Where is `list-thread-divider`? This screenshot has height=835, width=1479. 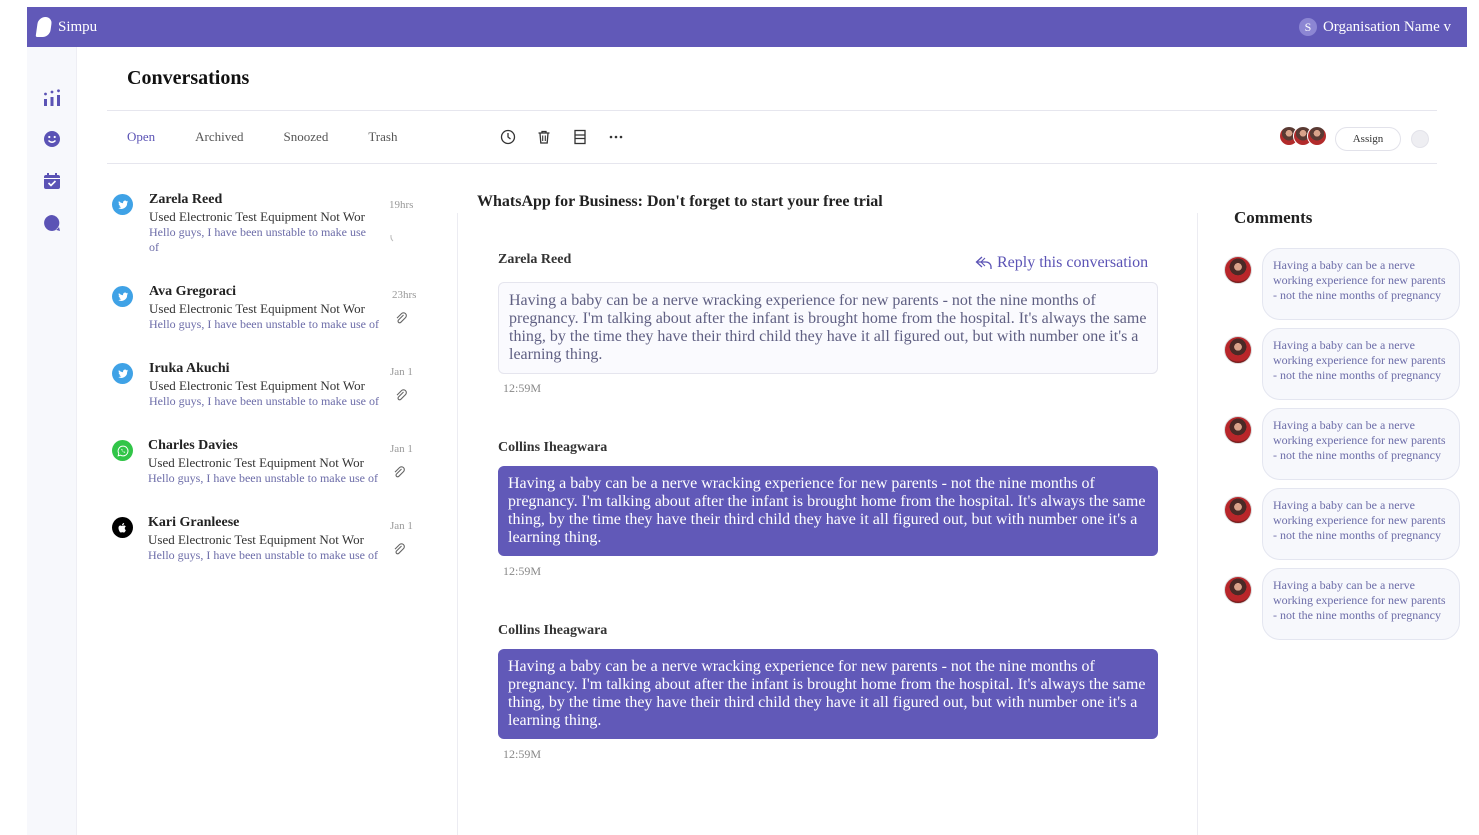
list-thread-divider is located at coordinates (457, 524).